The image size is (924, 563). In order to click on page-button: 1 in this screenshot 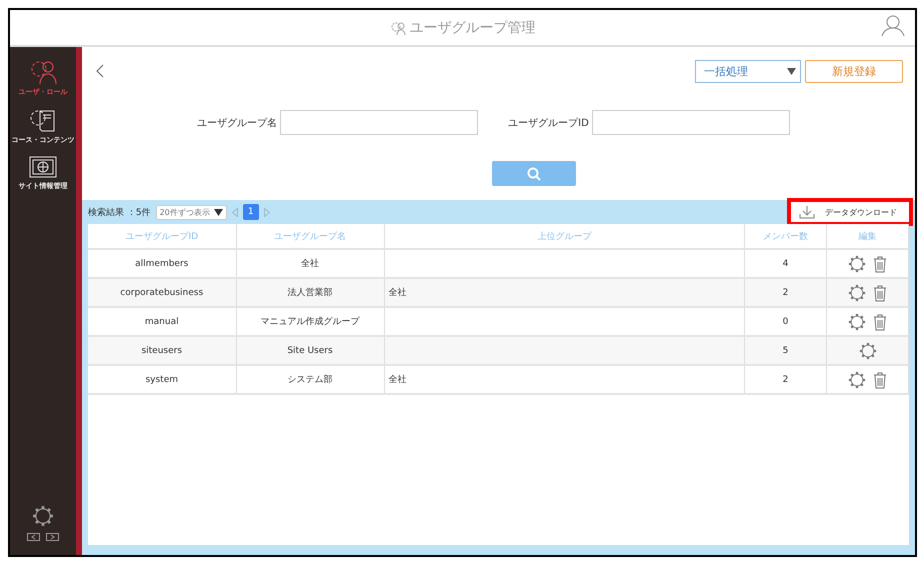, I will do `click(250, 212)`.